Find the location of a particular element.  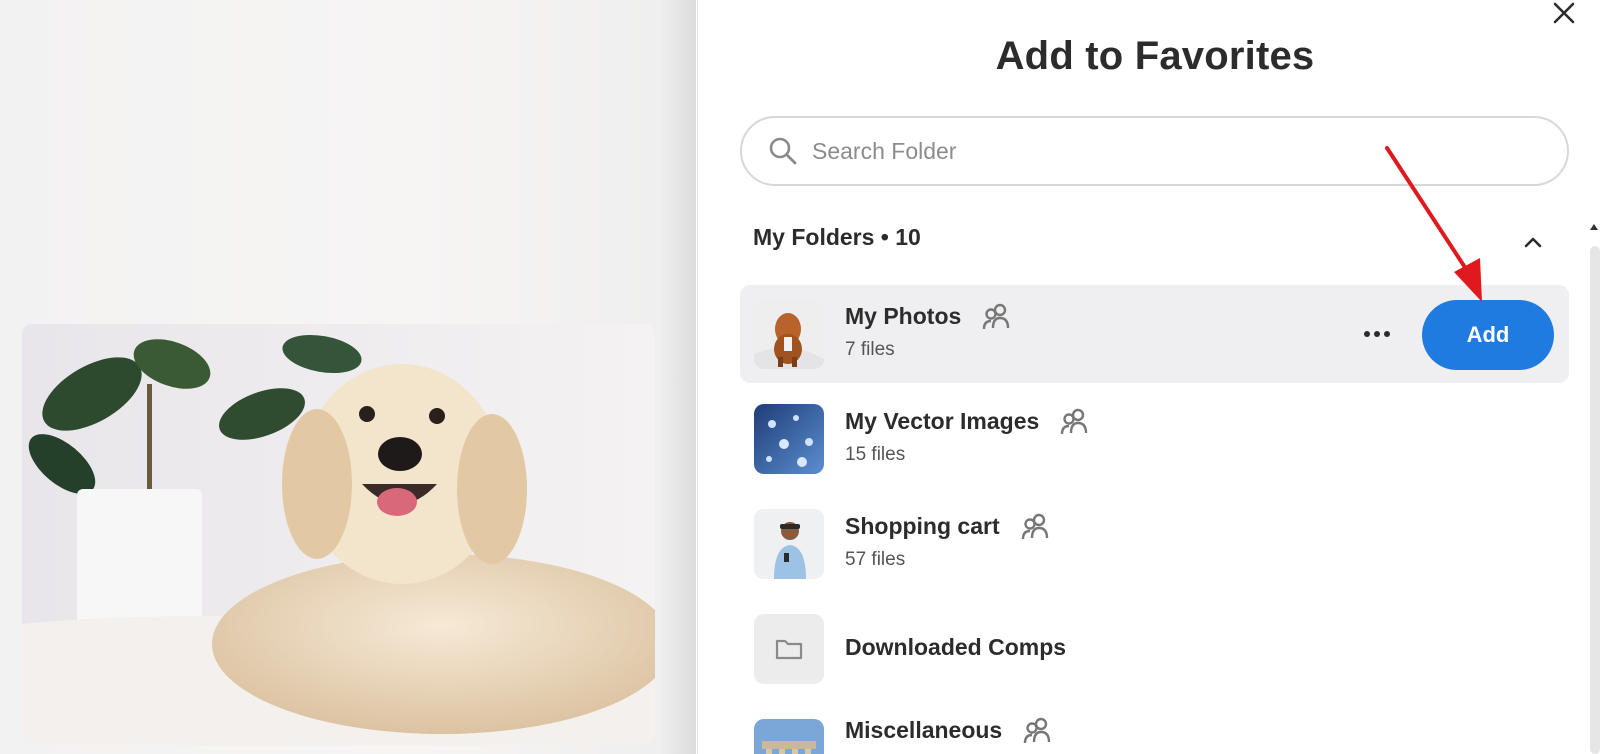

folder-info: My Vector Images 15 files is located at coordinates (967, 436).